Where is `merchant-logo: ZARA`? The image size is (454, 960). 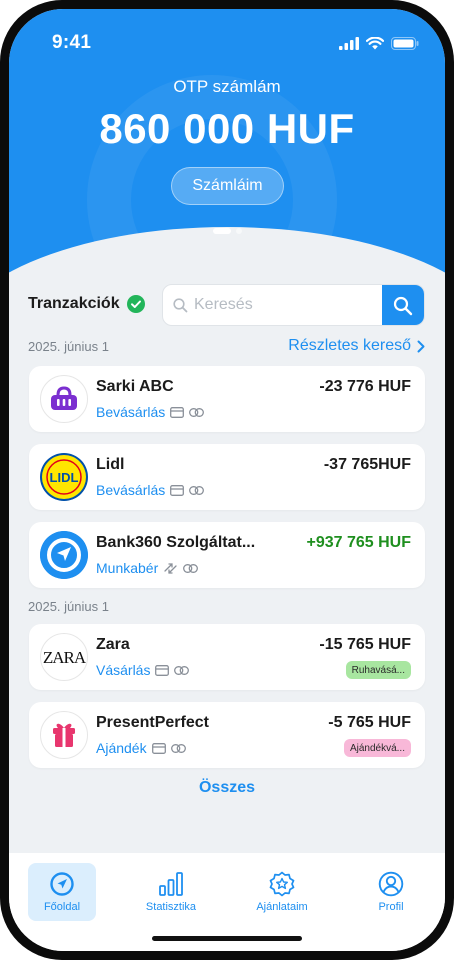
merchant-logo: ZARA is located at coordinates (64, 657).